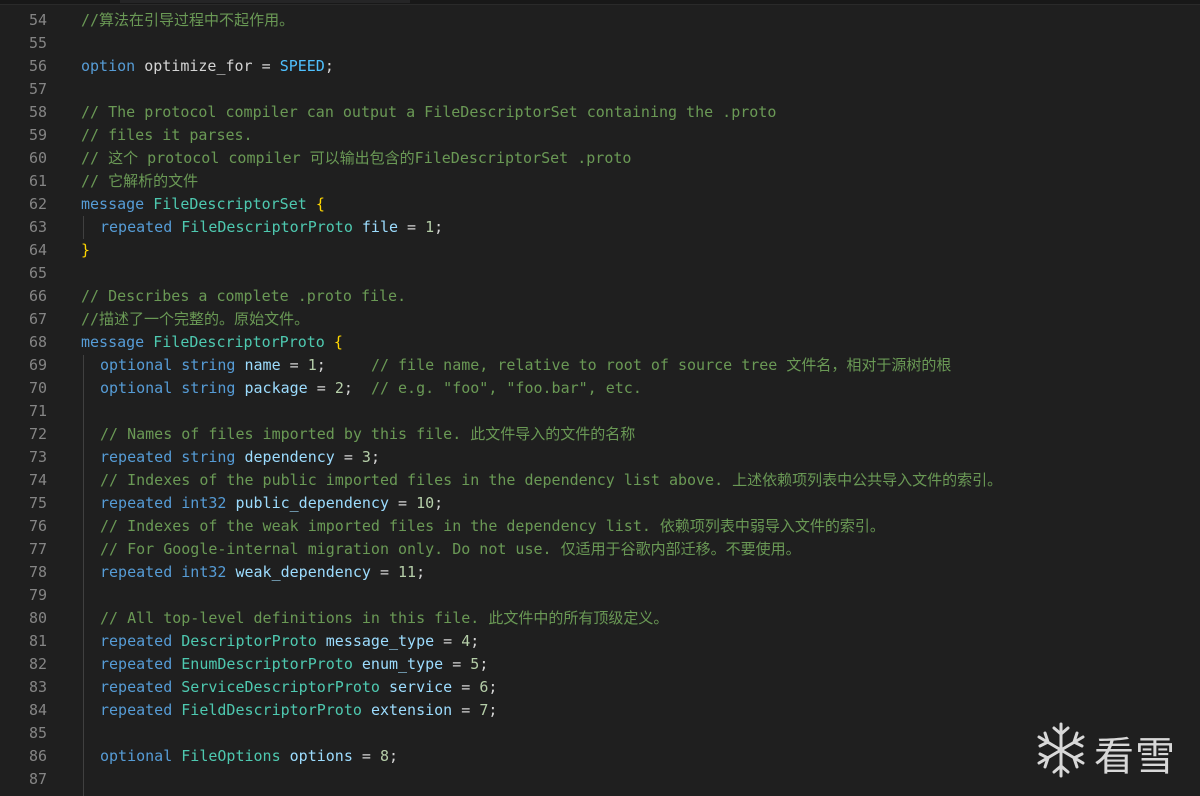 Image resolution: width=1200 pixels, height=796 pixels. Describe the element at coordinates (195, 319) in the screenshot. I see `line-code: //描述了一个完整的。原始文件。` at that location.